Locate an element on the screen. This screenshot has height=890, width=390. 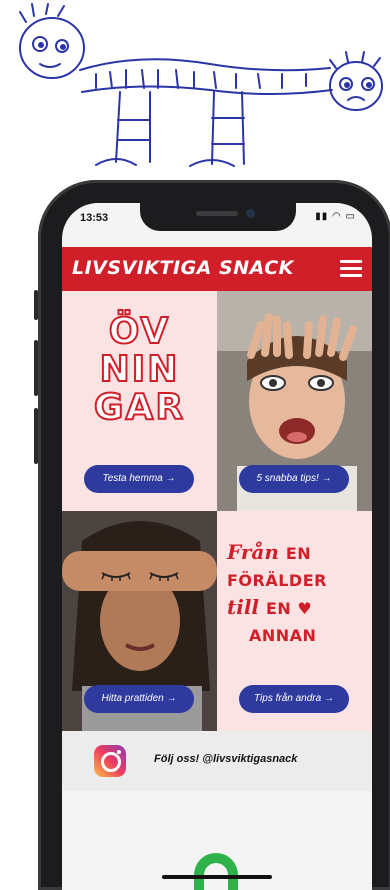
volume-down-button is located at coordinates (36, 436).